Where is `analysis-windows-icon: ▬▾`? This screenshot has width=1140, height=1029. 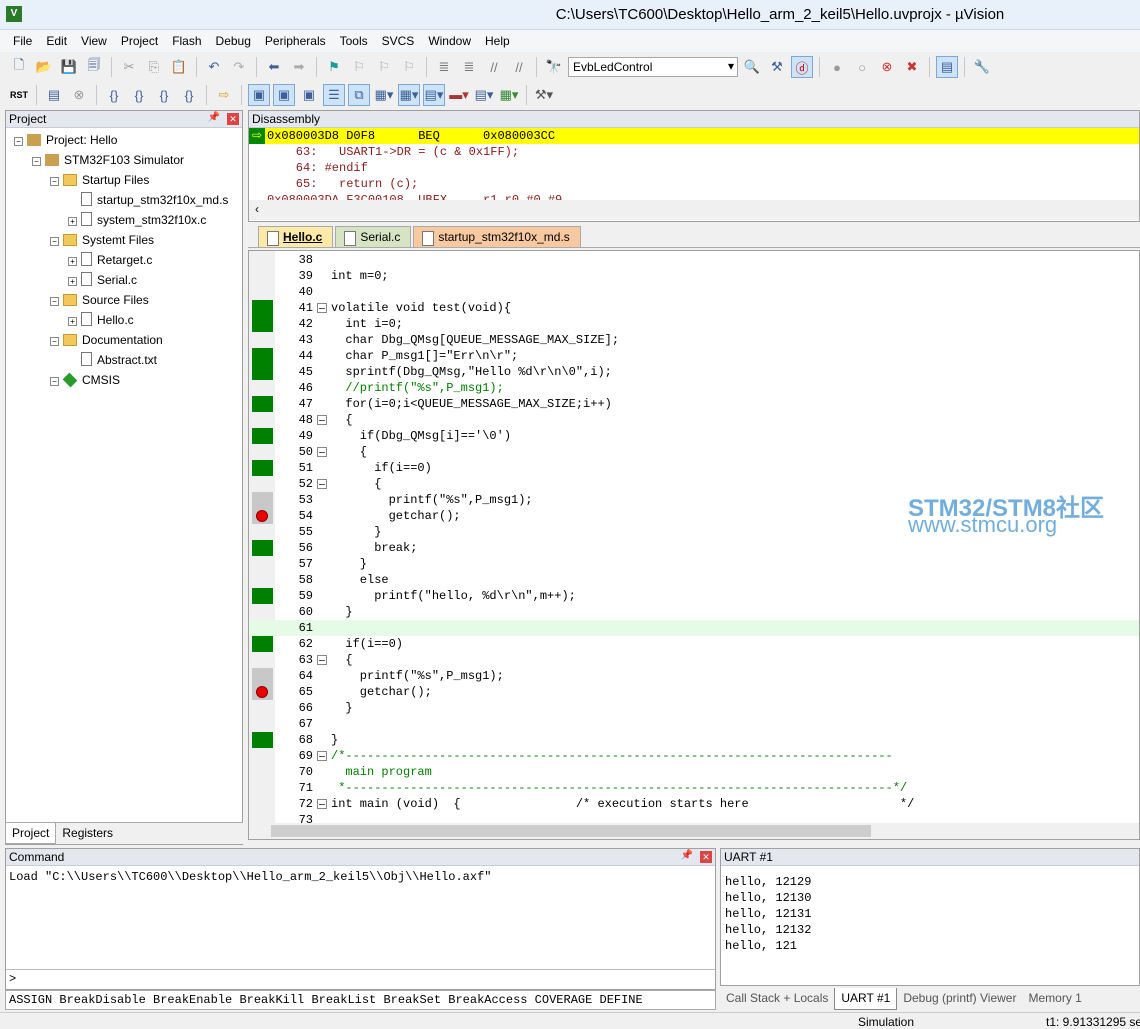
analysis-windows-icon: ▬▾ is located at coordinates (459, 95).